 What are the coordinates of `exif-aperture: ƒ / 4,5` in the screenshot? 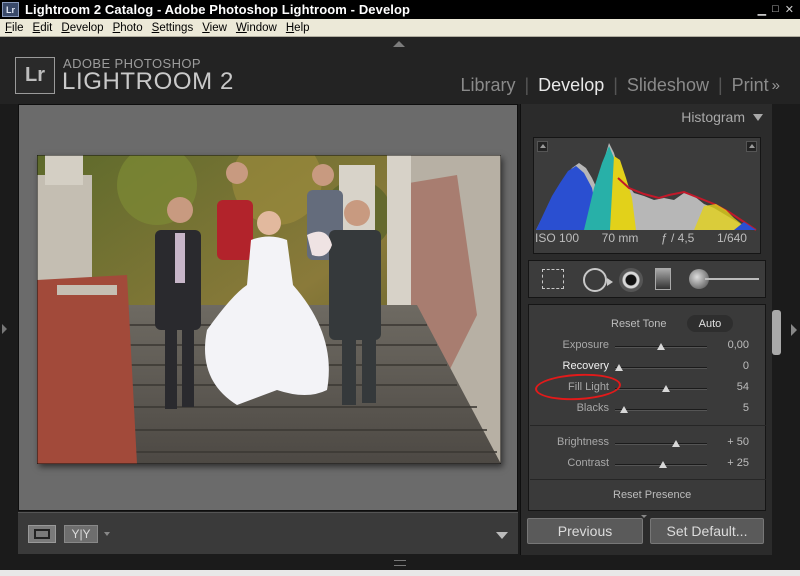 It's located at (677, 238).